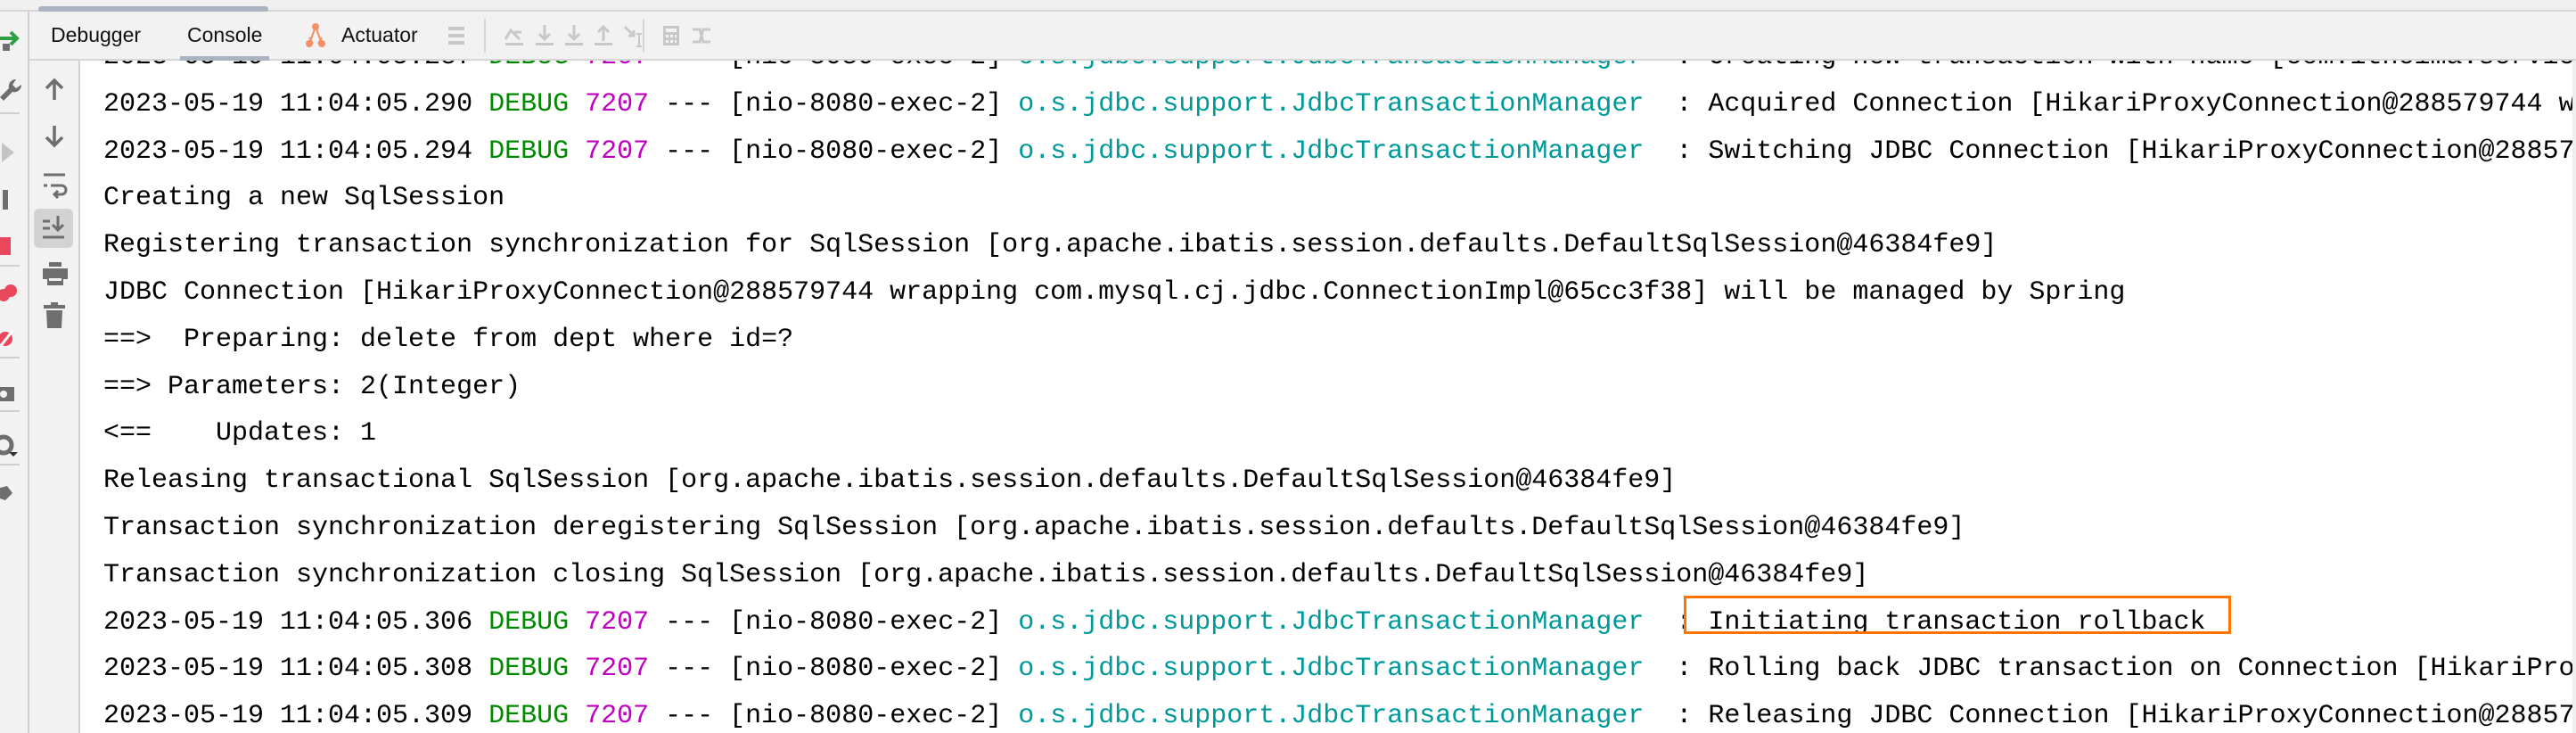 This screenshot has height=733, width=2576. Describe the element at coordinates (312, 386) in the screenshot. I see `log-text: ==> Parameters: 2(Integer)` at that location.